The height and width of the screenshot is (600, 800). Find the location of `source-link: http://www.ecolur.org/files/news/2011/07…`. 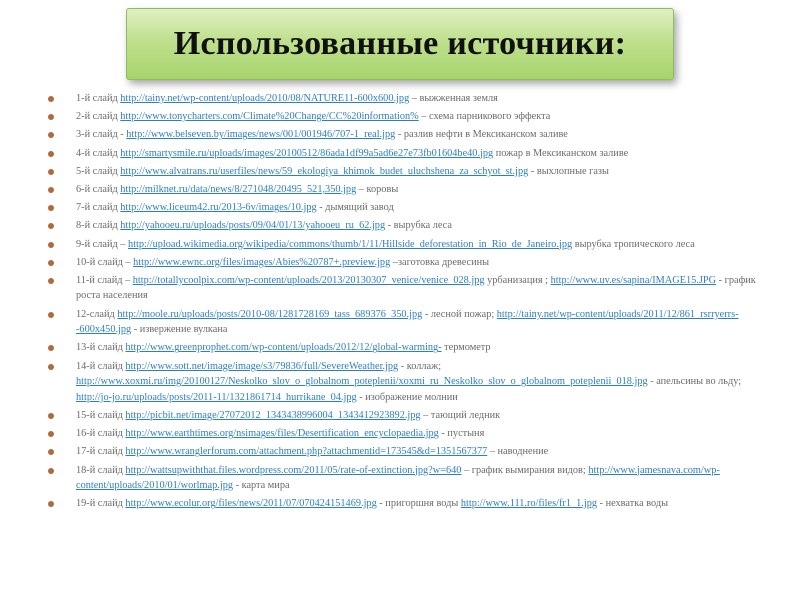

source-link: http://www.ecolur.org/files/news/2011/07… is located at coordinates (250, 503).